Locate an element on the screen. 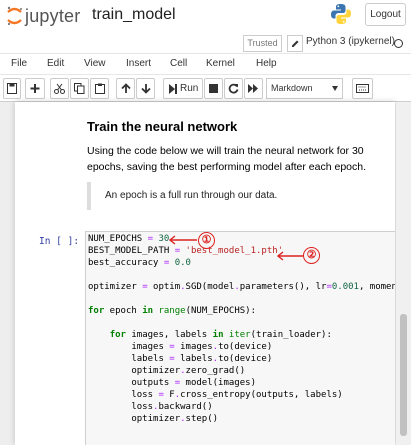  annotation-arrow-2-icon is located at coordinates (289, 256).